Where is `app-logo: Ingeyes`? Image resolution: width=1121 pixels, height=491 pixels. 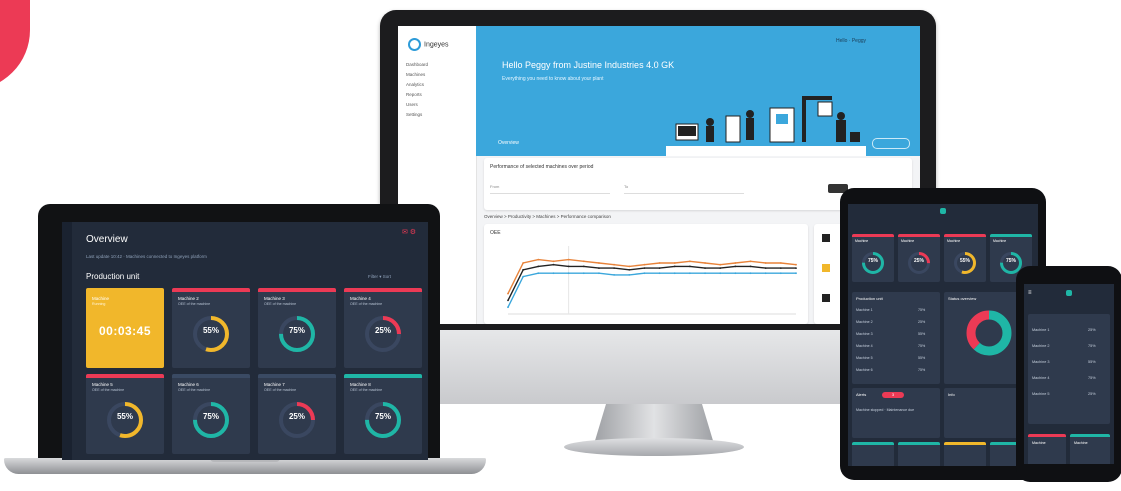 app-logo: Ingeyes is located at coordinates (428, 44).